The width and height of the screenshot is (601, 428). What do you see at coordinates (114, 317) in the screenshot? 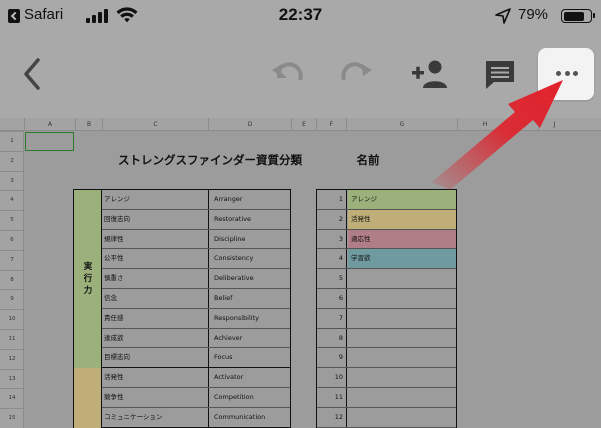
I see `strength-name-jp: 責任感` at bounding box center [114, 317].